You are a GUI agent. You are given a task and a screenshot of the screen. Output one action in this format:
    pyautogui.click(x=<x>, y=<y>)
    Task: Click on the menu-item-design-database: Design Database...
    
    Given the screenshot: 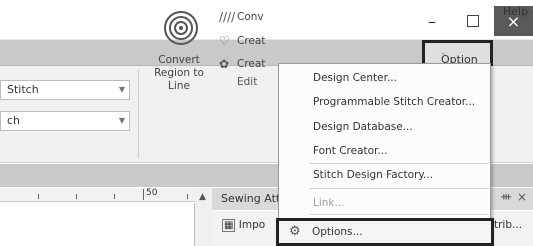 What is the action you would take?
    pyautogui.click(x=363, y=127)
    